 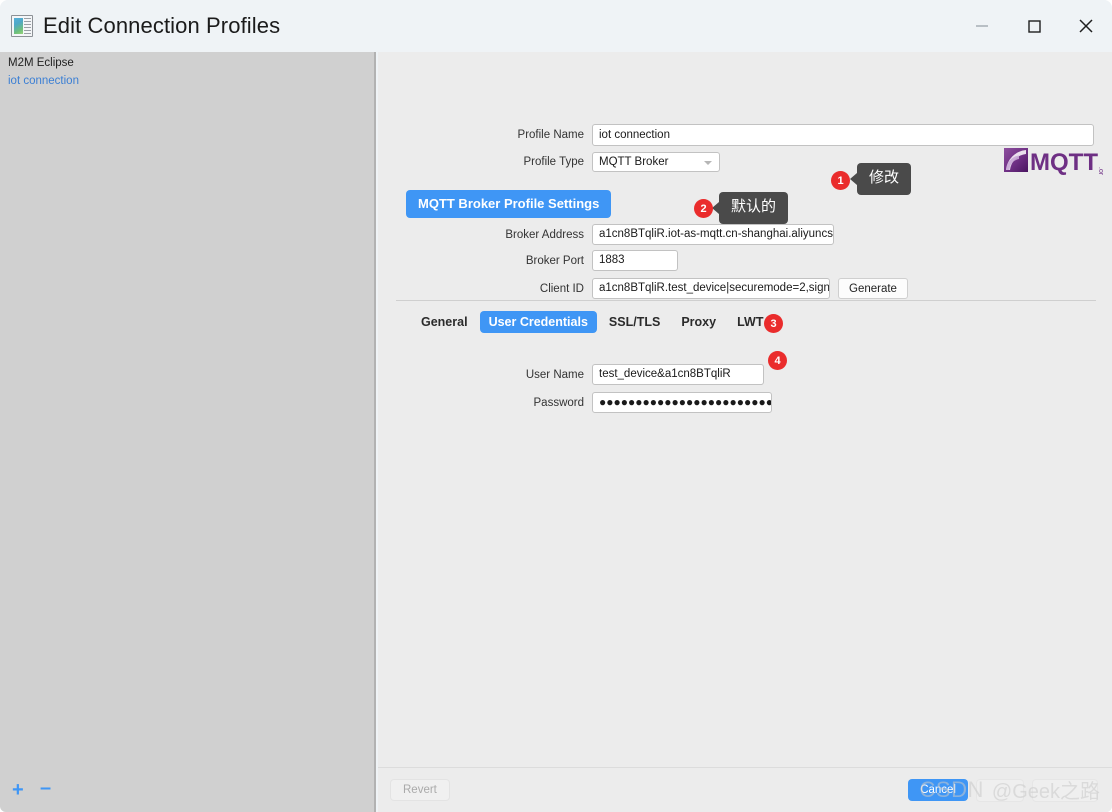 I want to click on broker-port-input: 1883, so click(x=635, y=260).